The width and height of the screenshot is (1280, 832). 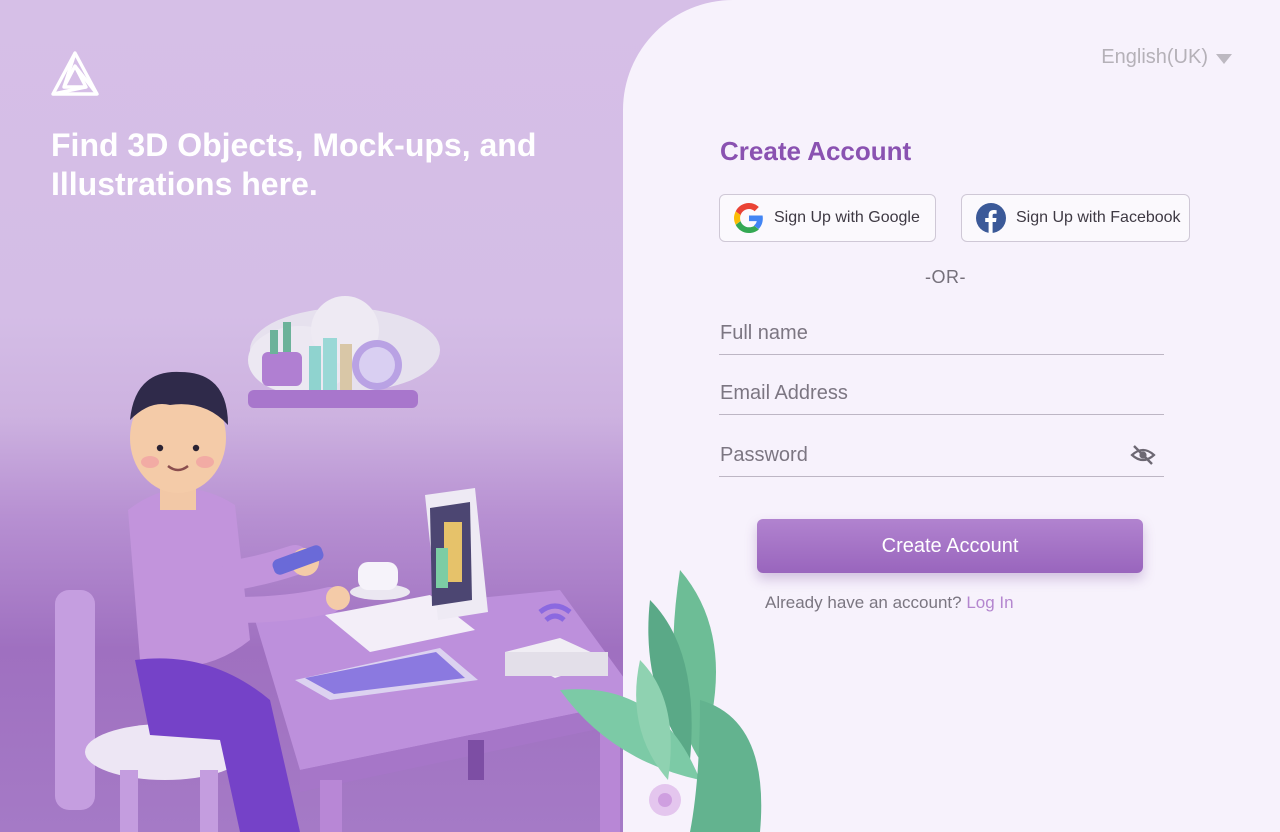 What do you see at coordinates (816, 151) in the screenshot?
I see `page-title: Create Account` at bounding box center [816, 151].